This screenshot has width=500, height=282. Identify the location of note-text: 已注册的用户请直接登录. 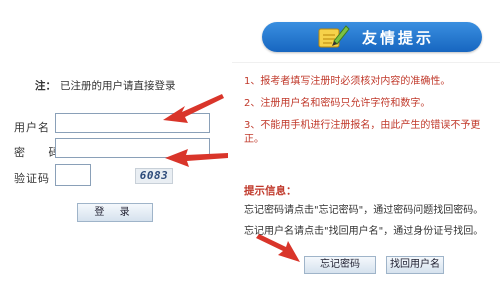
(118, 86).